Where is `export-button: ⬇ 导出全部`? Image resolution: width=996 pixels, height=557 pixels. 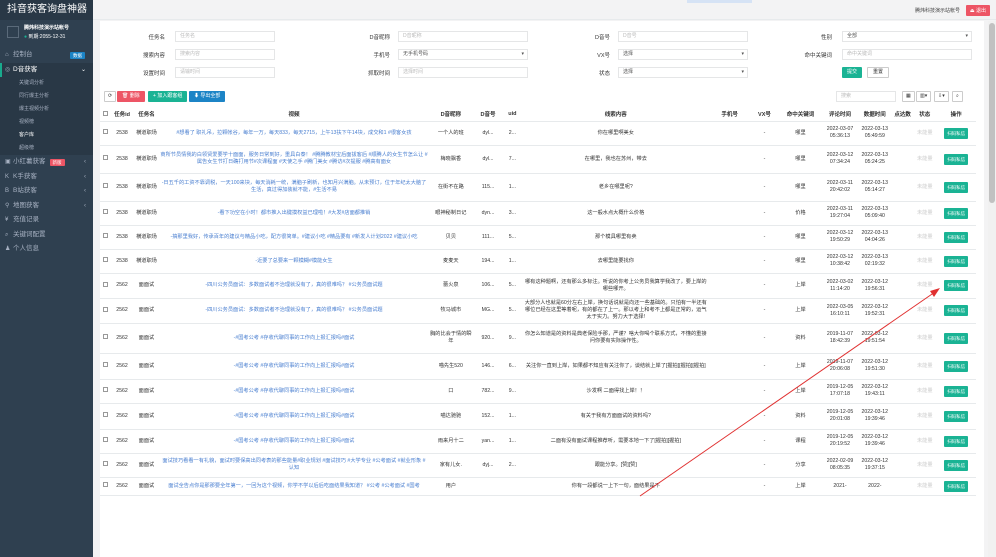
export-button: ⬇ 导出全部 is located at coordinates (207, 96).